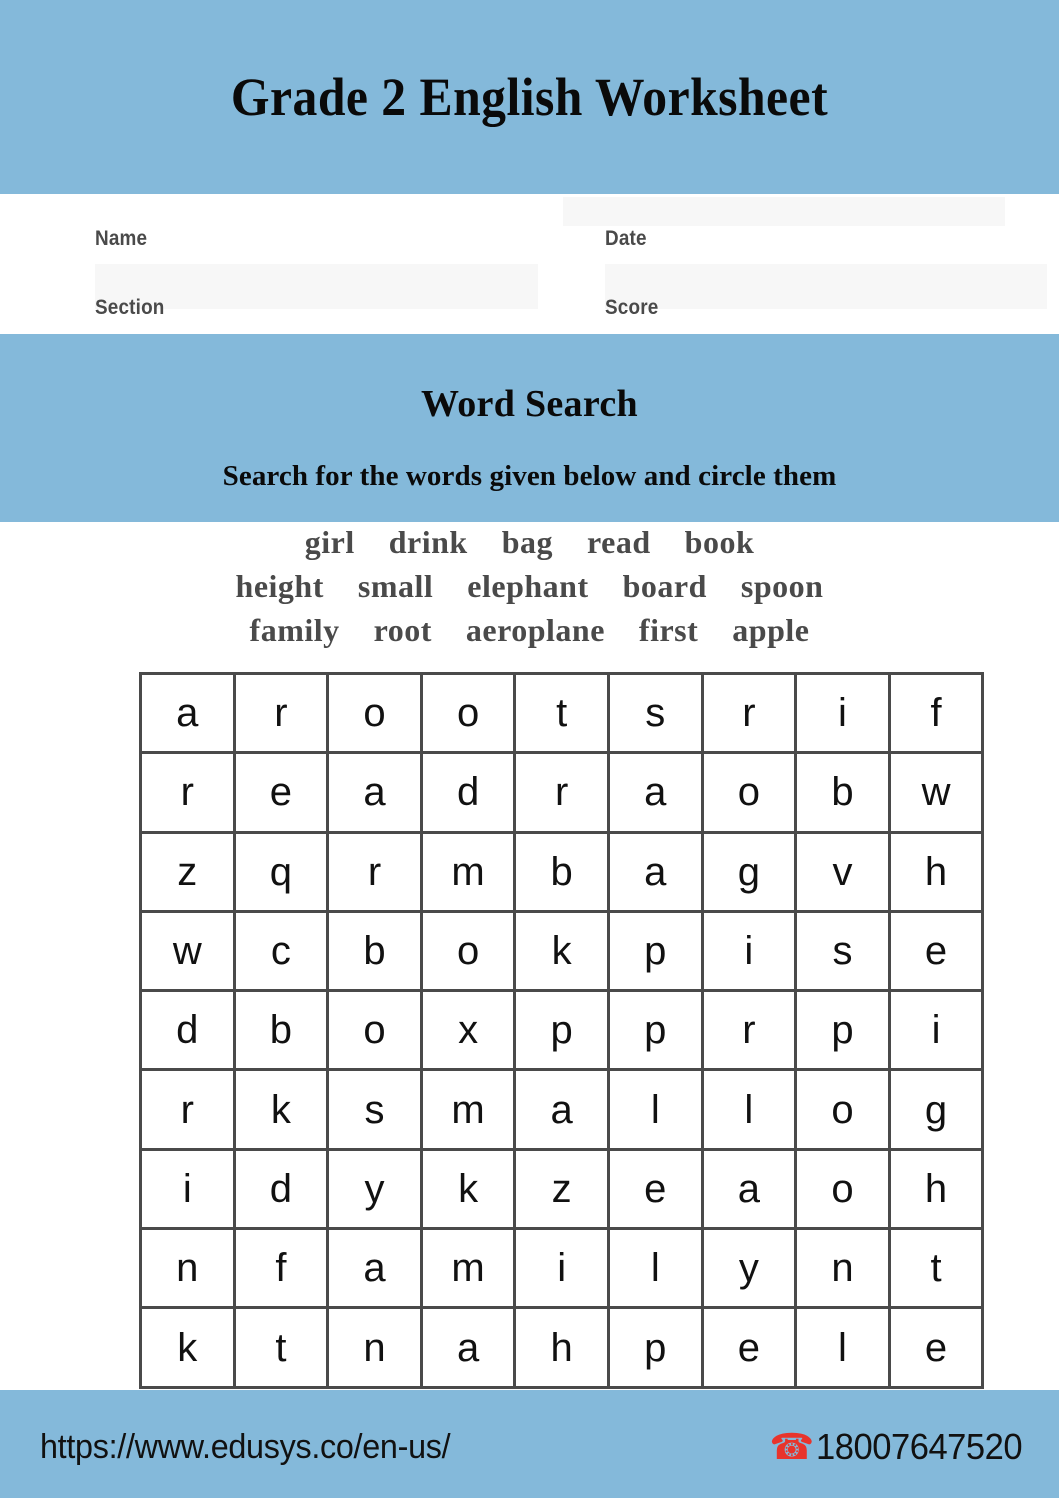  What do you see at coordinates (826, 286) in the screenshot?
I see `score-input` at bounding box center [826, 286].